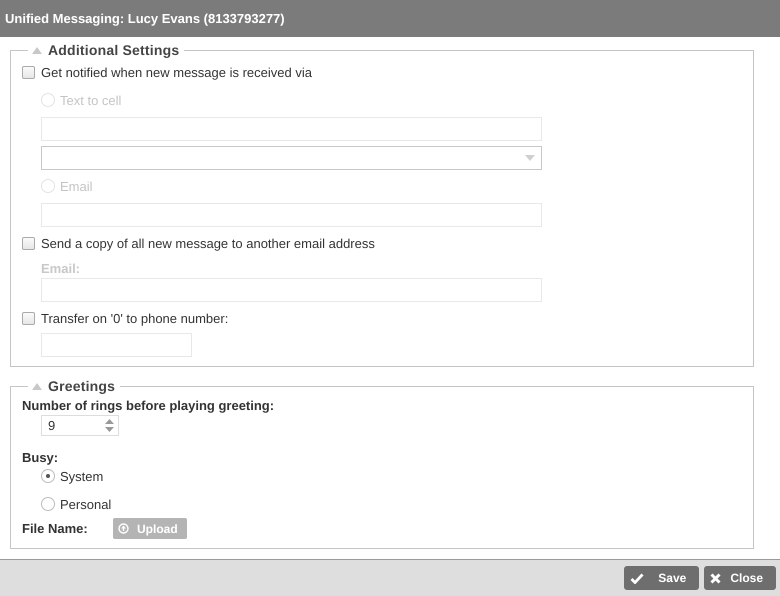 This screenshot has height=596, width=780. What do you see at coordinates (91, 100) in the screenshot?
I see `radio-label: Text to cell` at bounding box center [91, 100].